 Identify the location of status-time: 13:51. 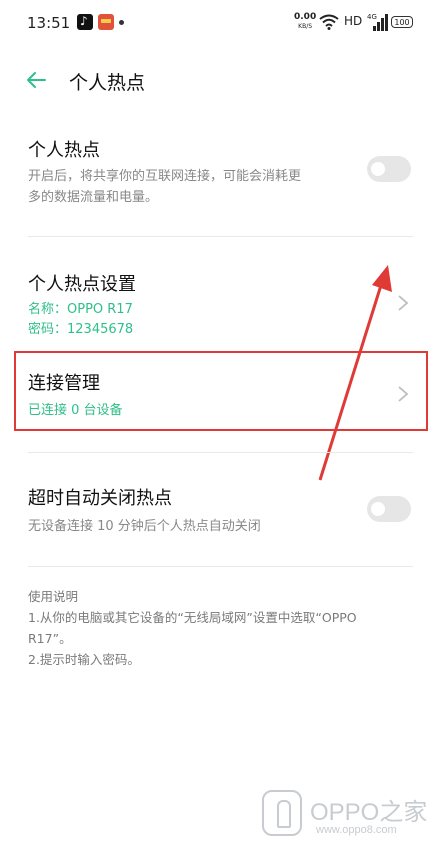
(49, 23).